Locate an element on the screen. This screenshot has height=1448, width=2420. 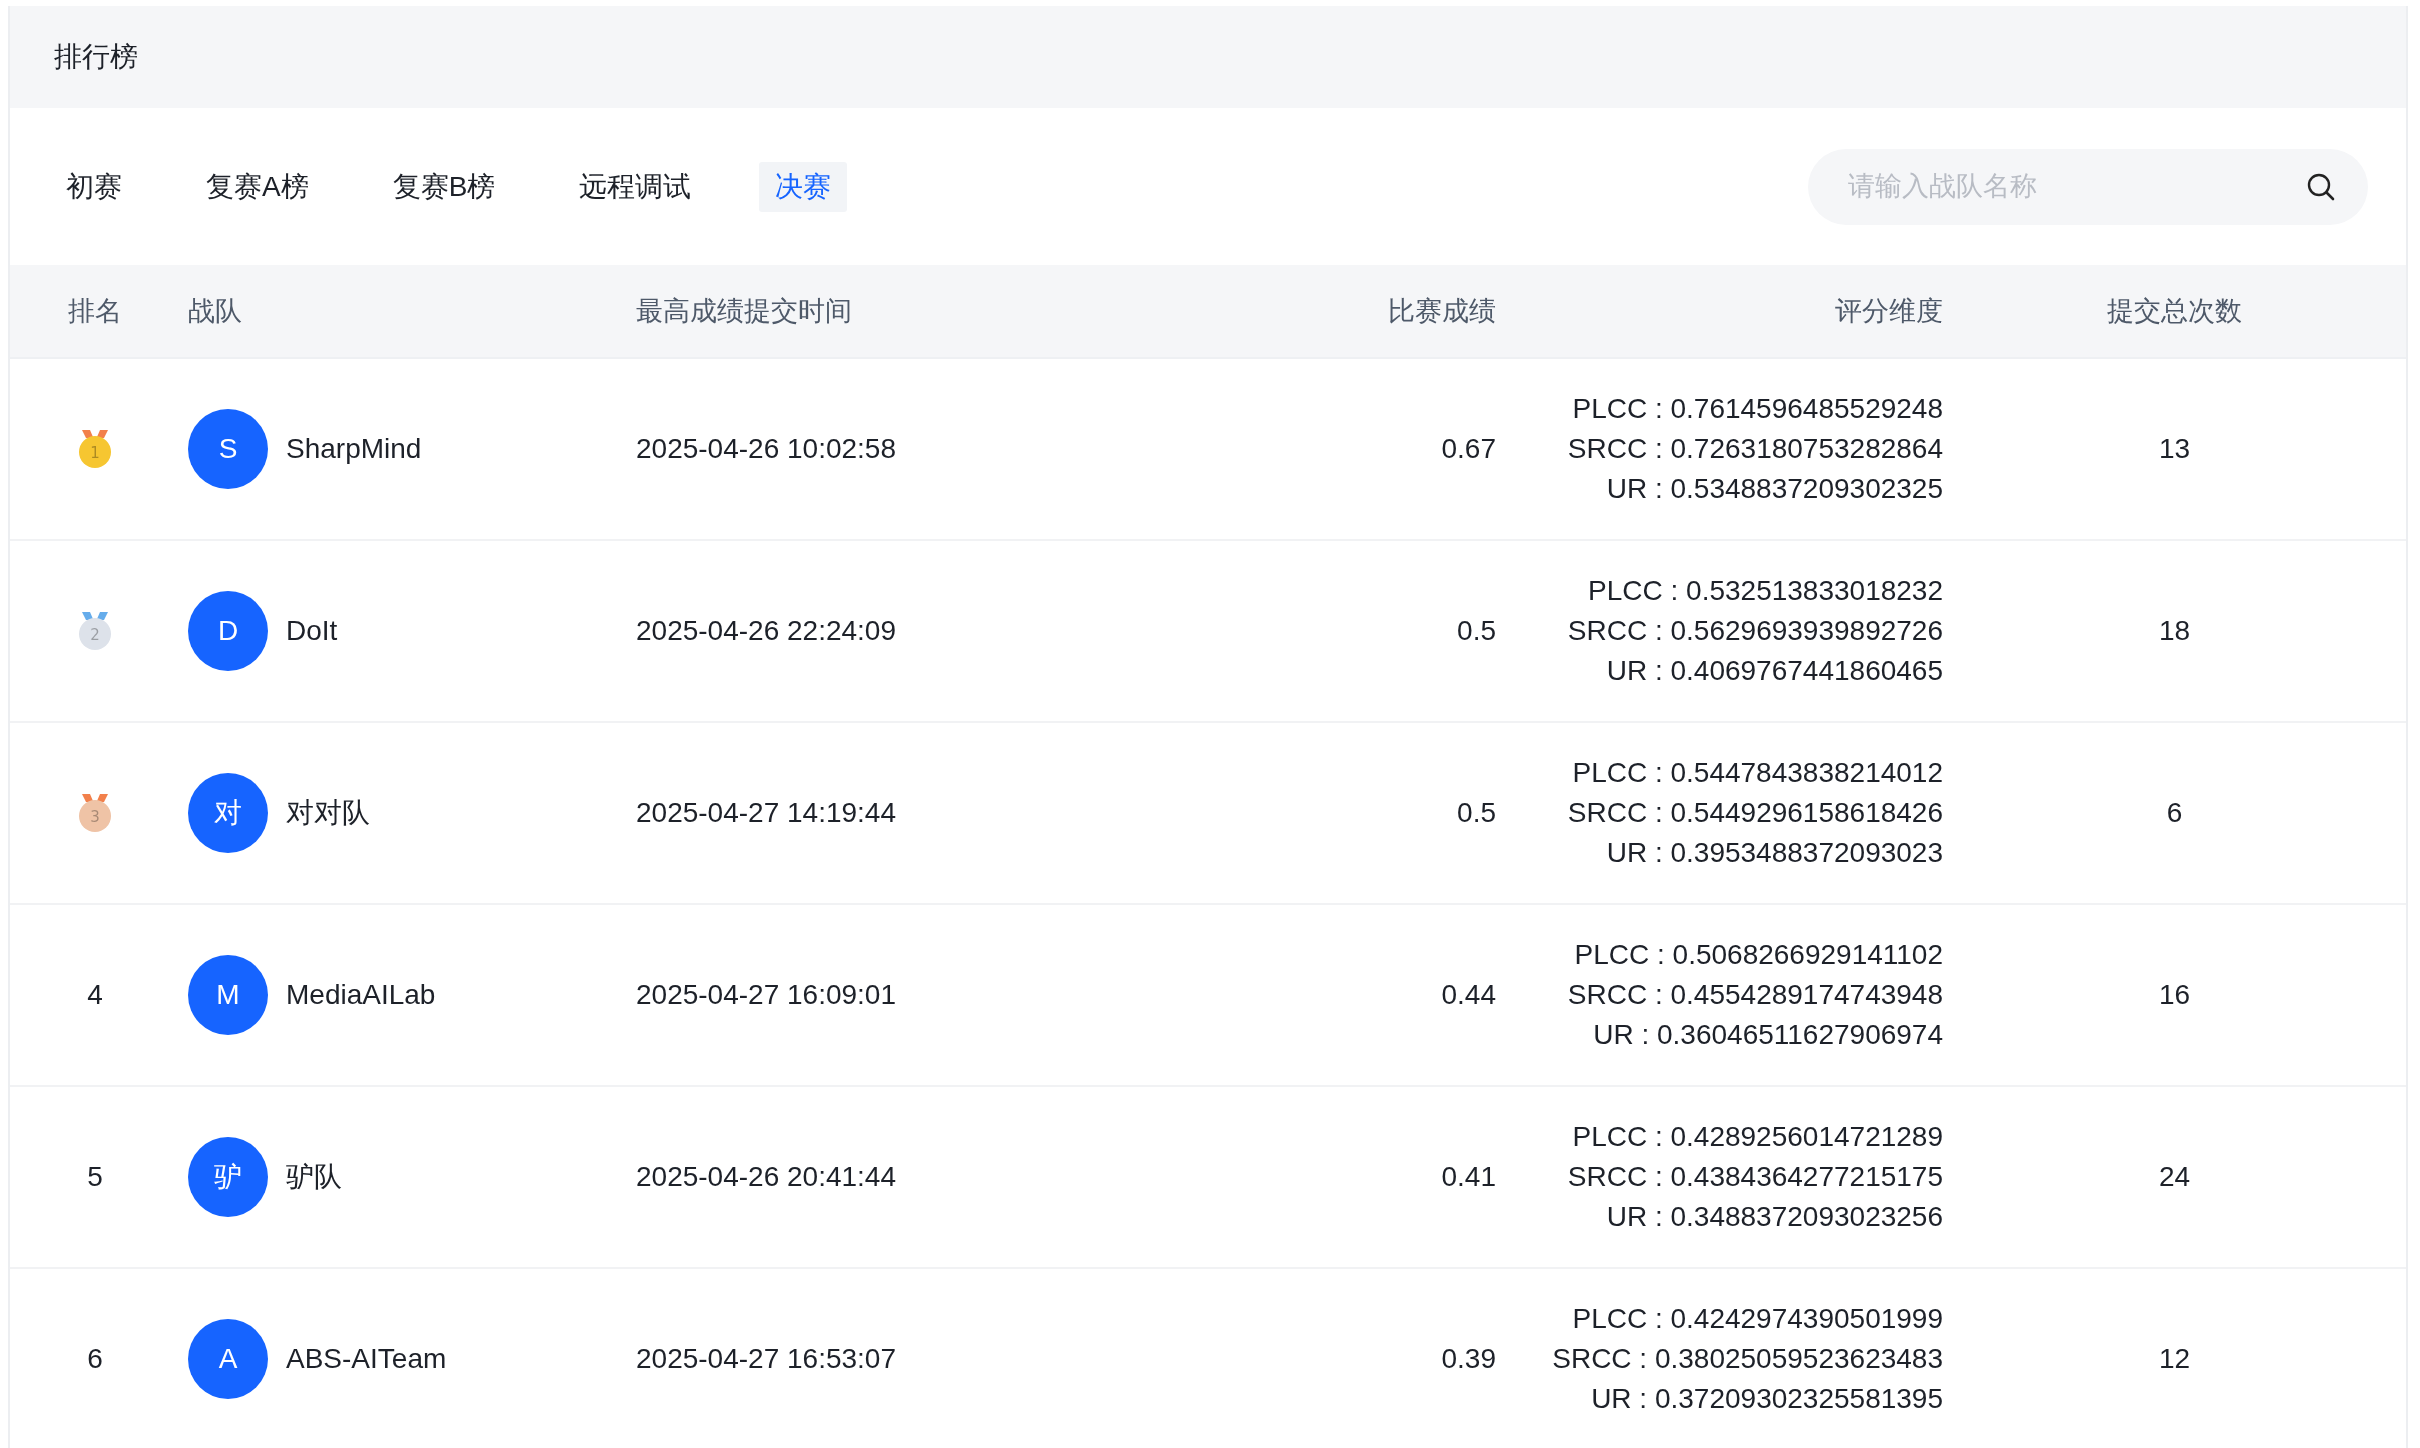
team-avatar: S is located at coordinates (228, 449).